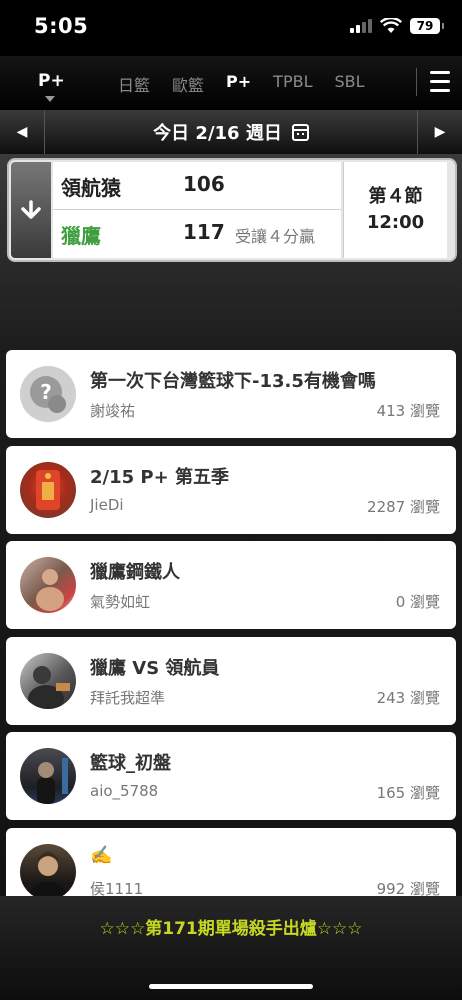 The image size is (462, 1000). What do you see at coordinates (50, 99) in the screenshot?
I see `caret-down-icon` at bounding box center [50, 99].